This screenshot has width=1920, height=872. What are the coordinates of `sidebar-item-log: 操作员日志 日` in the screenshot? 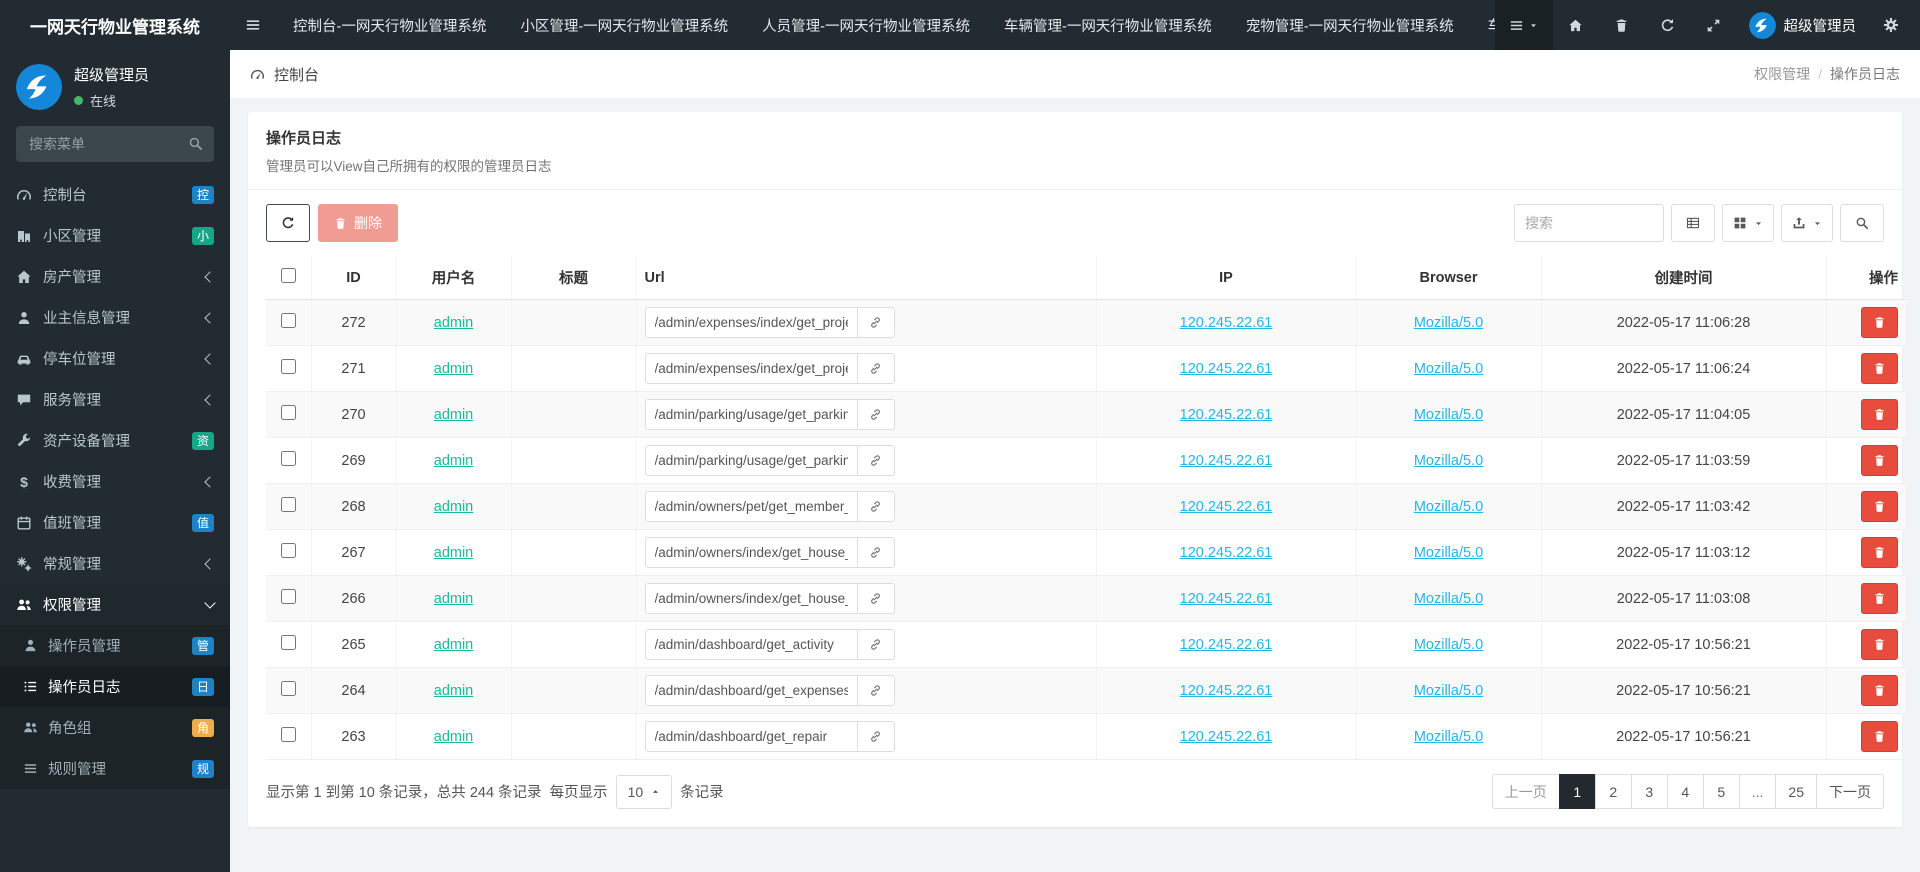 It's located at (115, 686).